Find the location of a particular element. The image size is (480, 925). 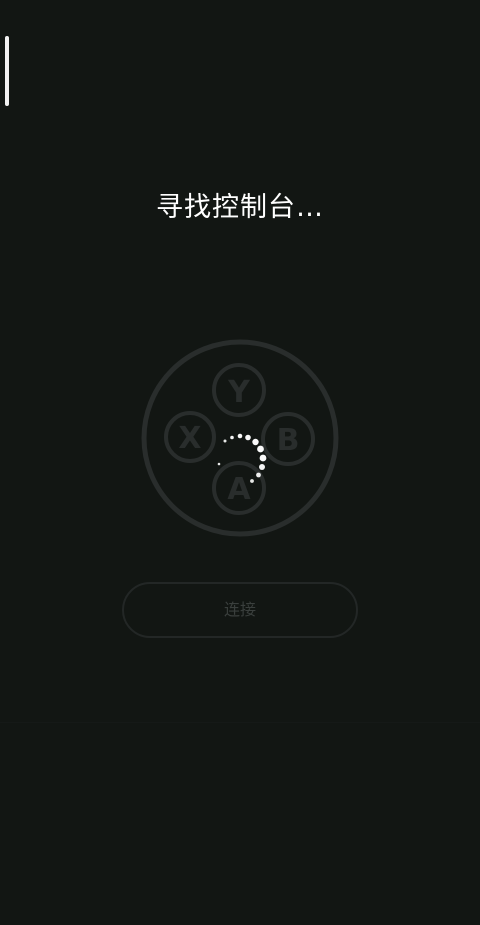

connect-button: 连接 is located at coordinates (240, 610).